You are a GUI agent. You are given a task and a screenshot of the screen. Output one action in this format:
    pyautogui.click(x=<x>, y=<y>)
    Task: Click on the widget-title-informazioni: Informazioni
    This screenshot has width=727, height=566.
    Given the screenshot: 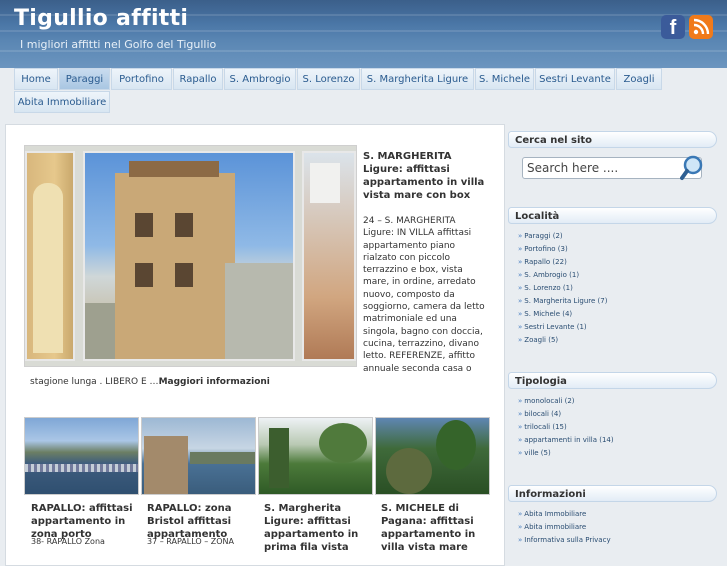 What is the action you would take?
    pyautogui.click(x=612, y=493)
    